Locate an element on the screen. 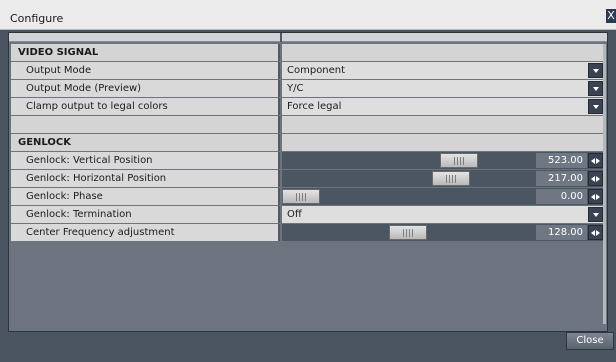  center-frequency-slider is located at coordinates (408, 232).